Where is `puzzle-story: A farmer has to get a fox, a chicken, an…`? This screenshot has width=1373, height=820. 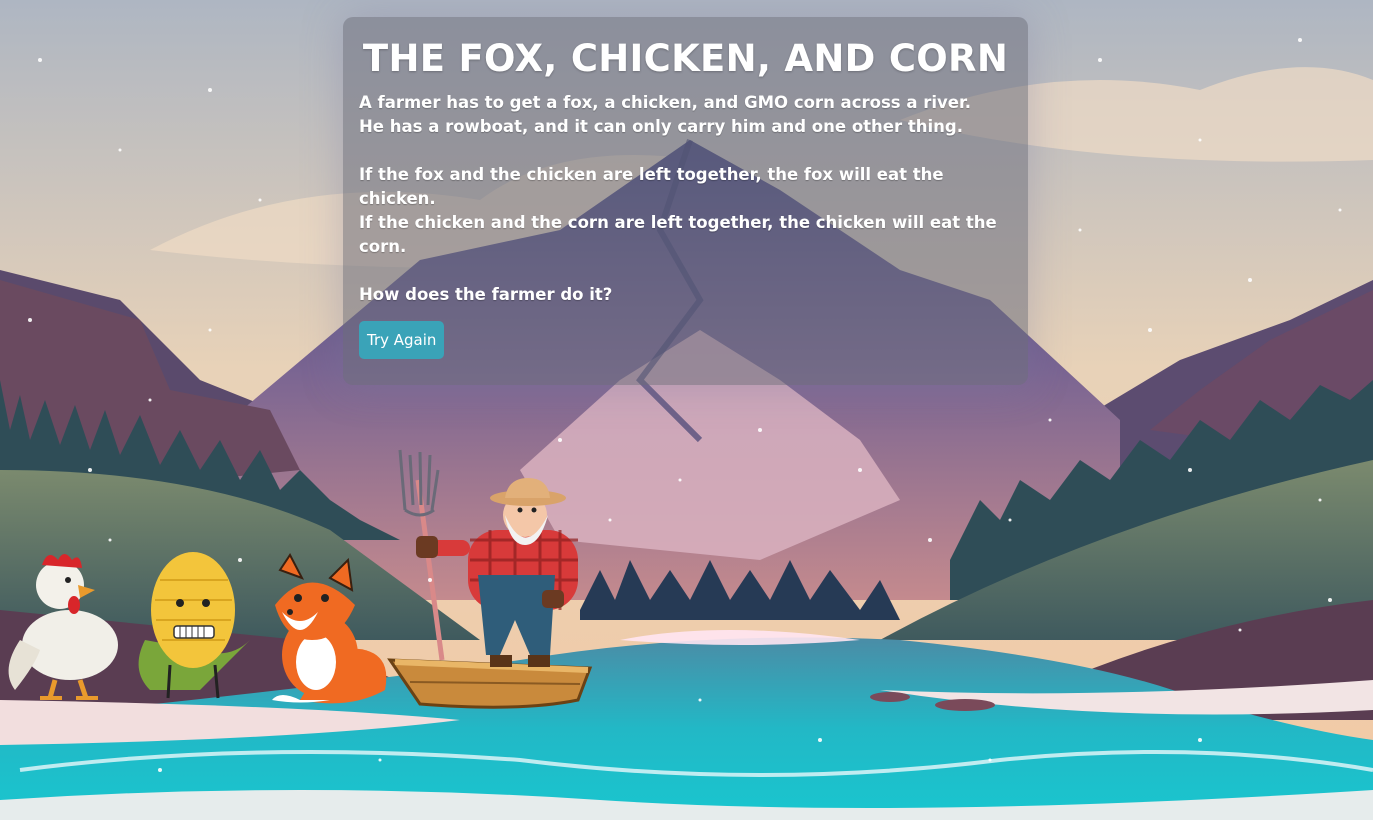 puzzle-story: A farmer has to get a fox, a chicken, an… is located at coordinates (684, 199).